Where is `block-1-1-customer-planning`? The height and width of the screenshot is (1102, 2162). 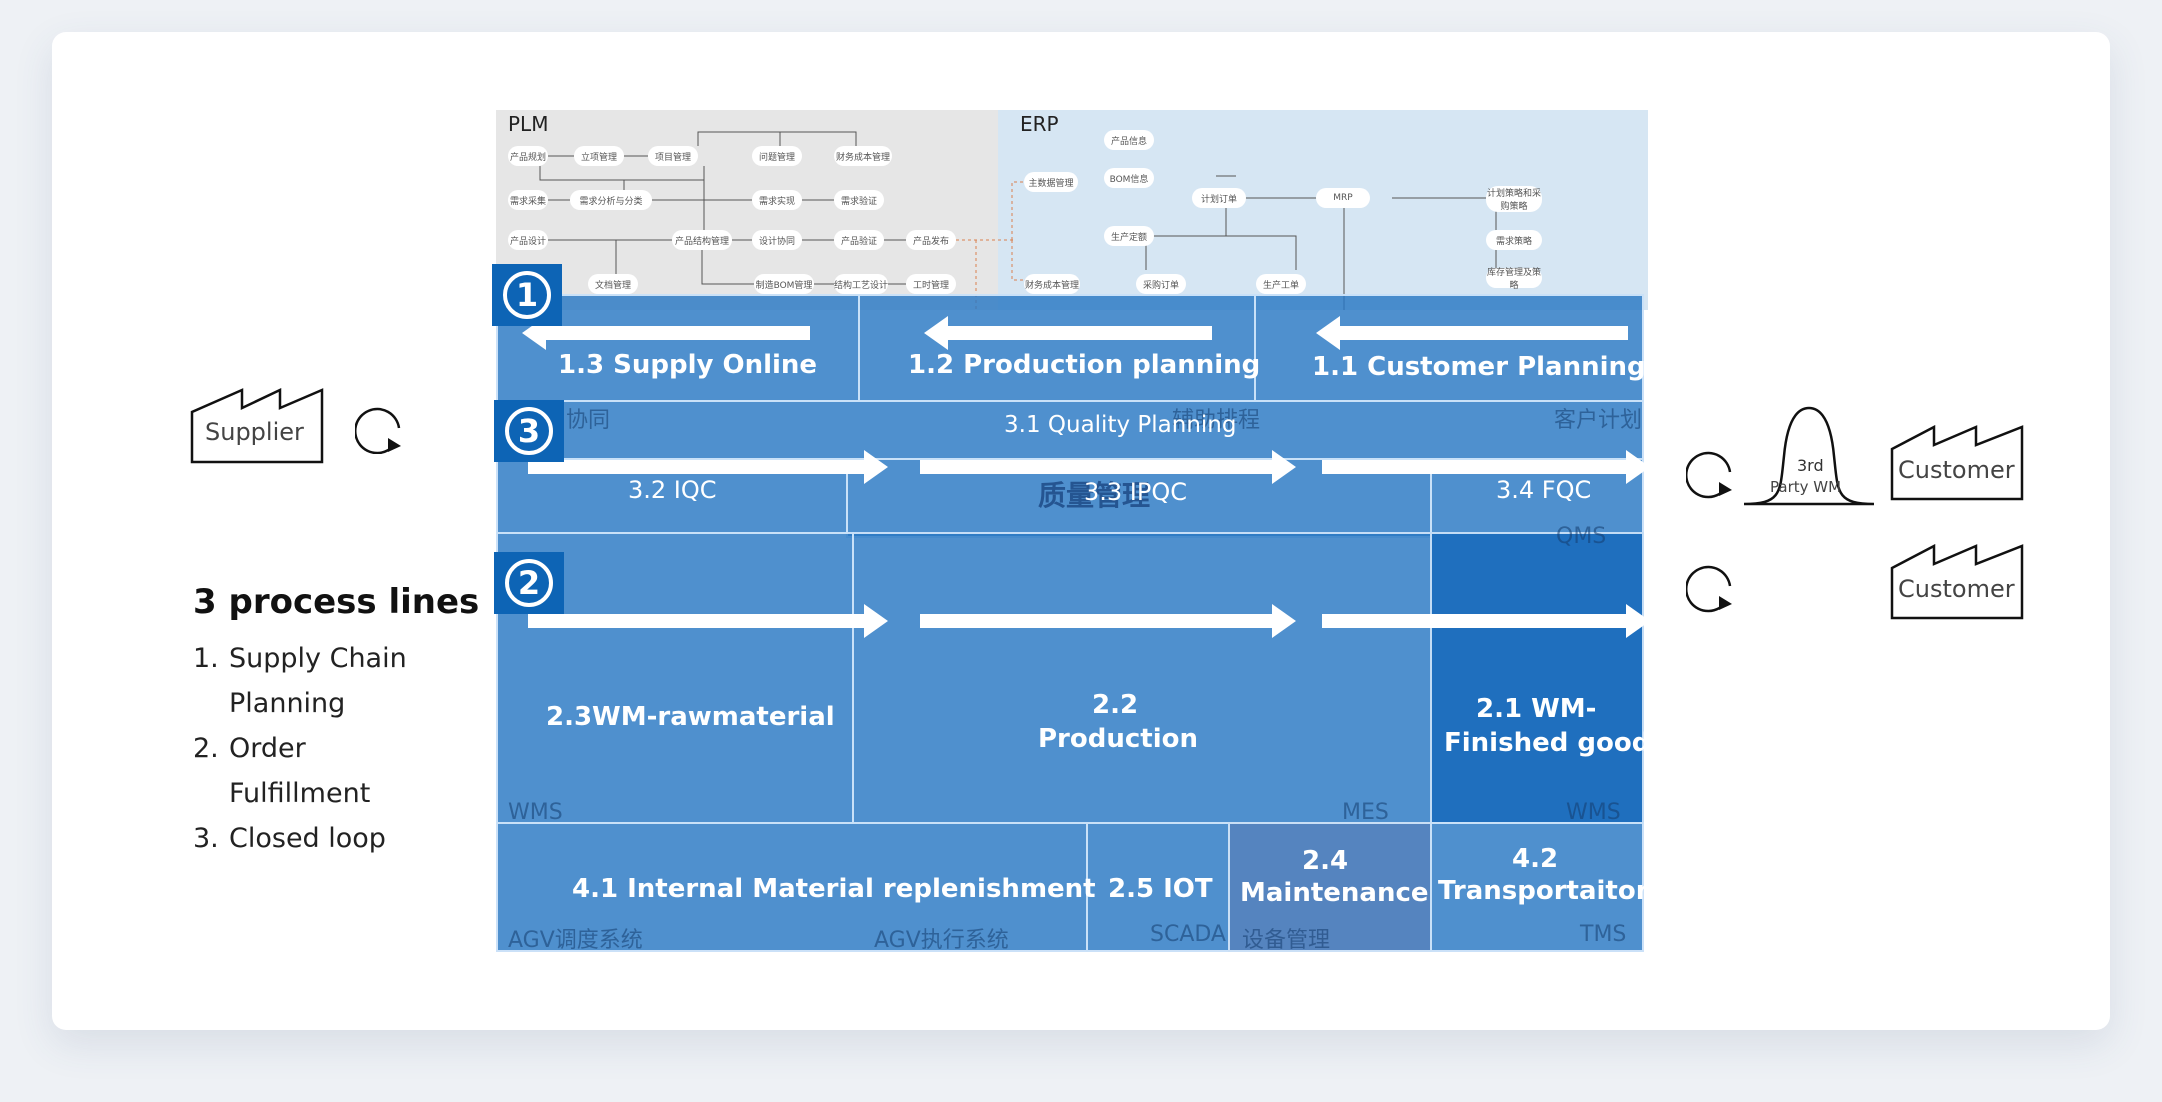 block-1-1-customer-planning is located at coordinates (1449, 348).